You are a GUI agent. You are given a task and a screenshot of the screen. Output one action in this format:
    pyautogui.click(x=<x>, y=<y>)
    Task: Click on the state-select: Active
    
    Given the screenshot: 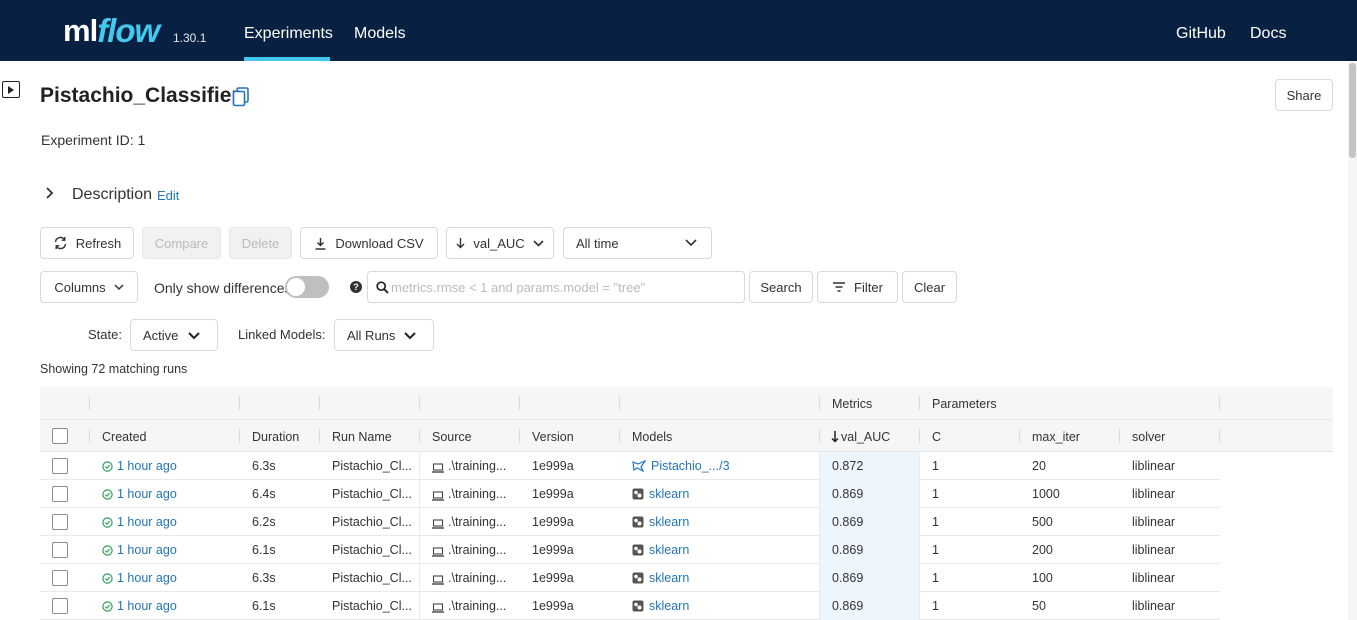 What is the action you would take?
    pyautogui.click(x=174, y=335)
    